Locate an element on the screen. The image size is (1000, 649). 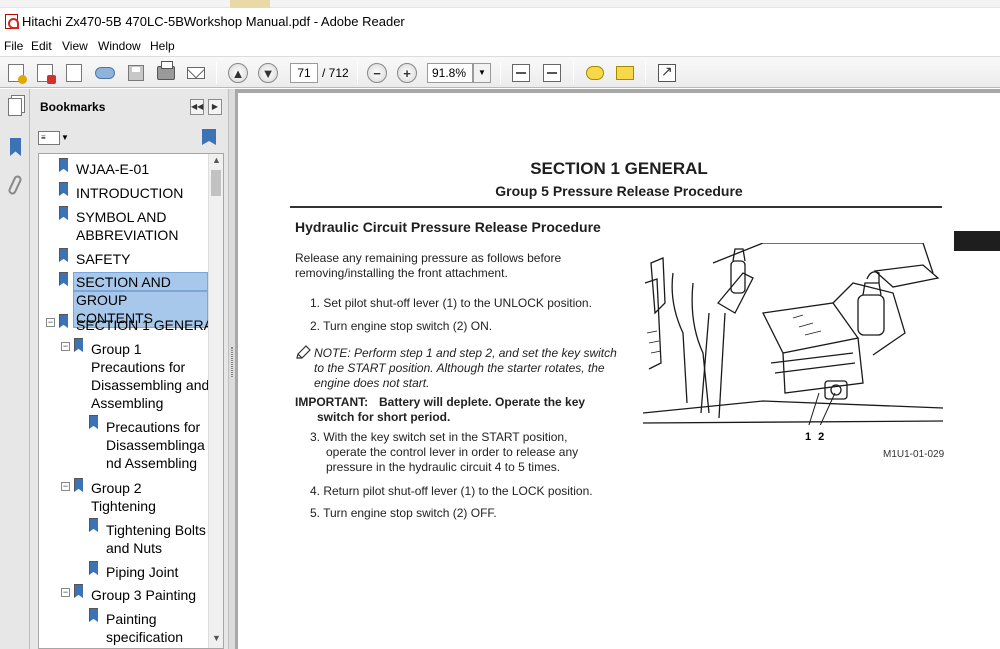
bookmark-symbol-and-abbreviation: SYMBOL AND ABBREVIATION is located at coordinates (127, 226).